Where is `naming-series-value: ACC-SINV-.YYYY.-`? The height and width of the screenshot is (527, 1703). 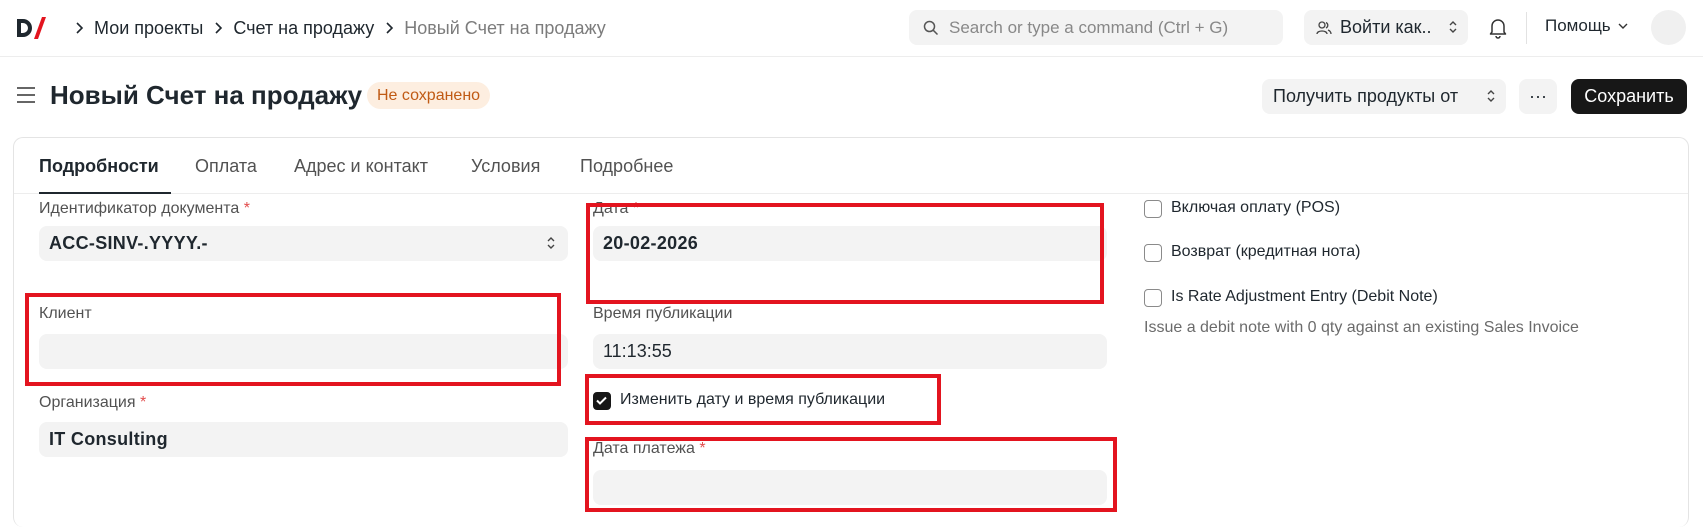 naming-series-value: ACC-SINV-.YYYY.- is located at coordinates (128, 243).